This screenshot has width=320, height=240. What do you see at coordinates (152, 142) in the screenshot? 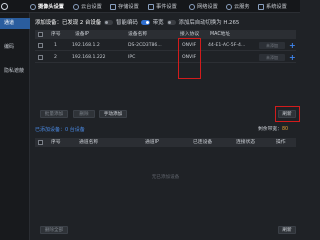
I see `col-channel-ip: 通道IP` at bounding box center [152, 142].